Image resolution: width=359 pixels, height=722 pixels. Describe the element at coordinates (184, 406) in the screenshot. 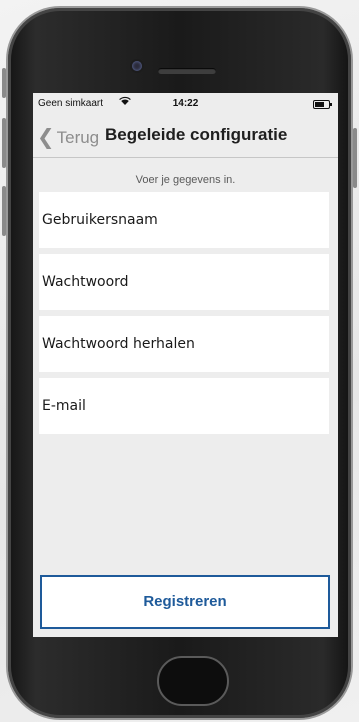

I see `email-field: E-mail` at that location.